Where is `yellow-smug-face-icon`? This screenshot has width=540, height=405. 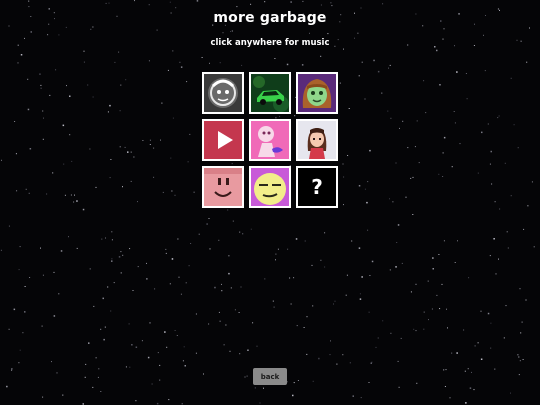
yellow-smug-face-icon is located at coordinates (270, 187).